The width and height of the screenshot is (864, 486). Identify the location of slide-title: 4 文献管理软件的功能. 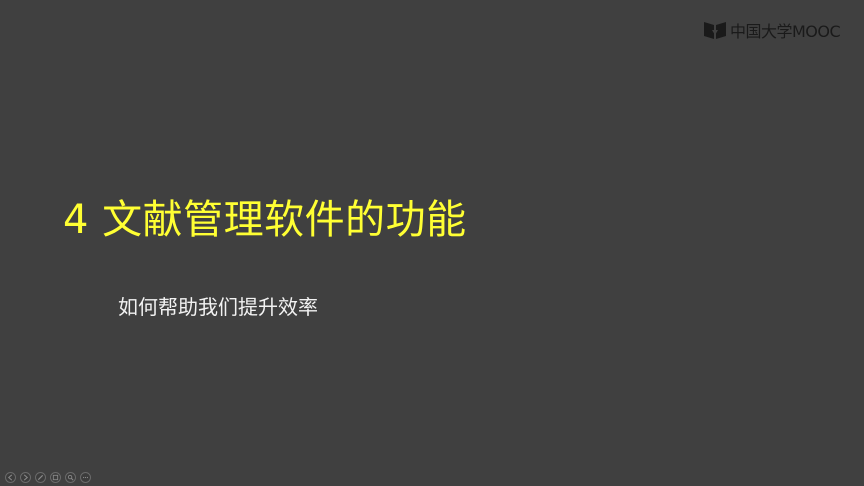
(265, 220).